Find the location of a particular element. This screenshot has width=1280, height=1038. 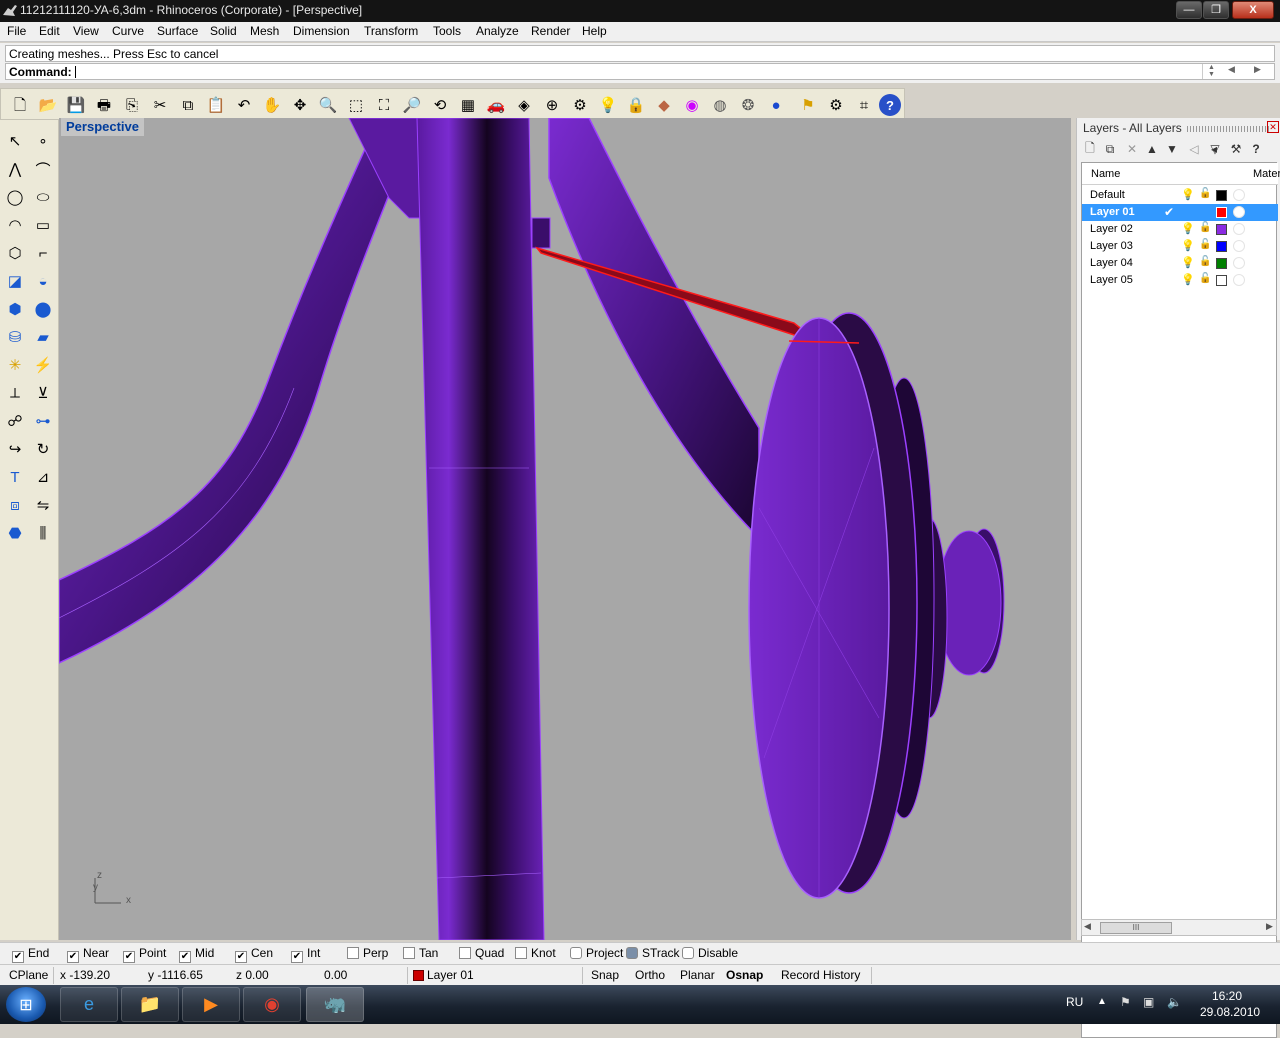

menu-render: Render is located at coordinates (550, 31).